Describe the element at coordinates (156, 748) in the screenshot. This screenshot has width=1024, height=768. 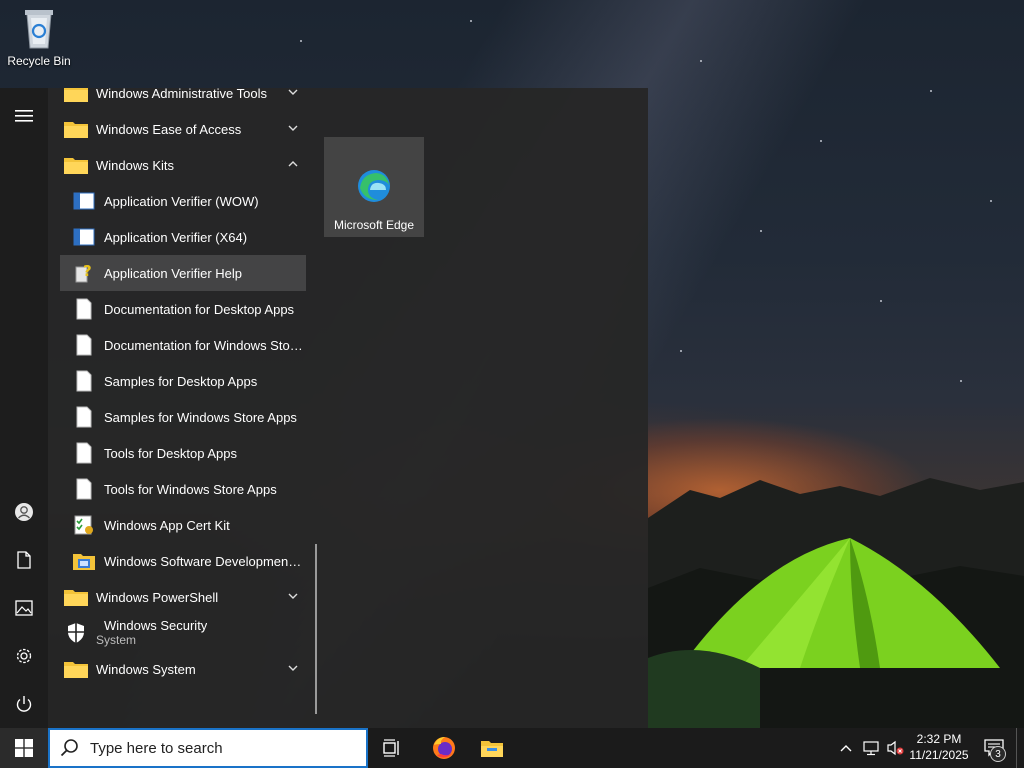
I see `search-placeholder: Type here to search` at that location.